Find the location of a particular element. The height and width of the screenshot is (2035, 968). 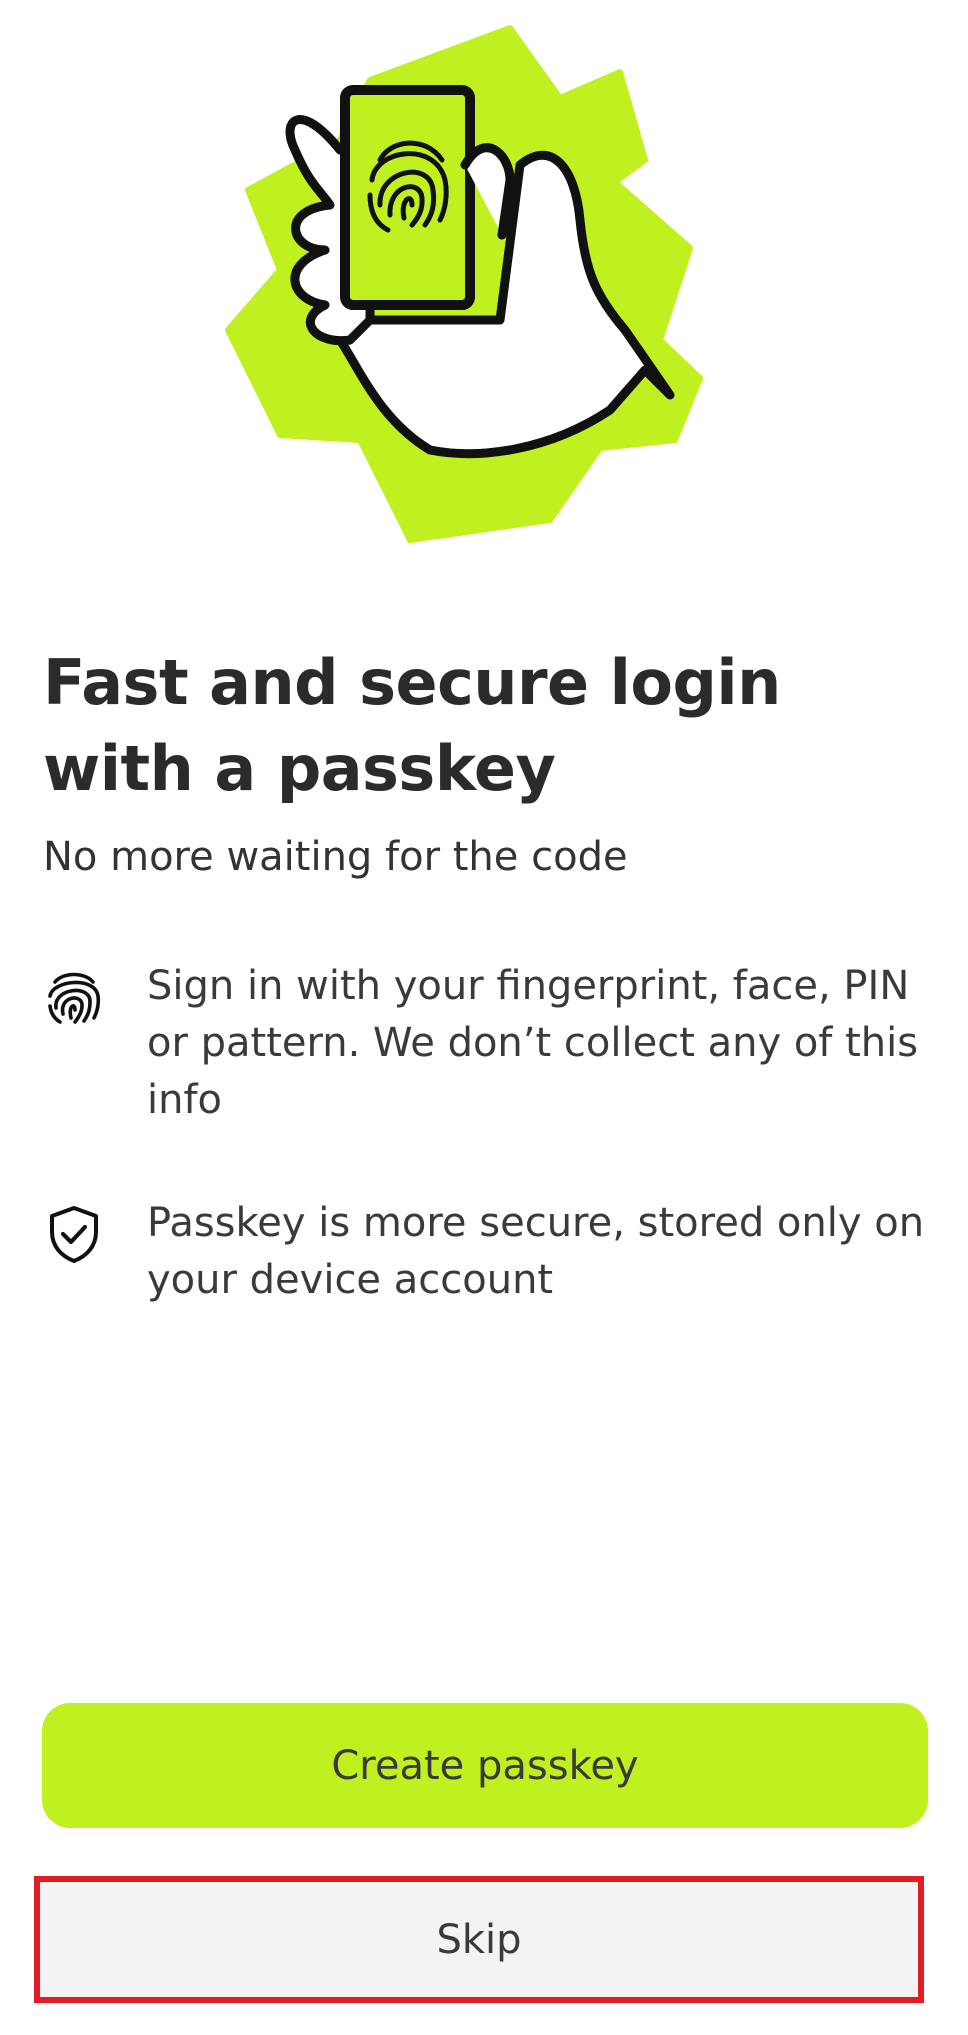

page-subtitle: No more waiting for the code is located at coordinates (335, 857).